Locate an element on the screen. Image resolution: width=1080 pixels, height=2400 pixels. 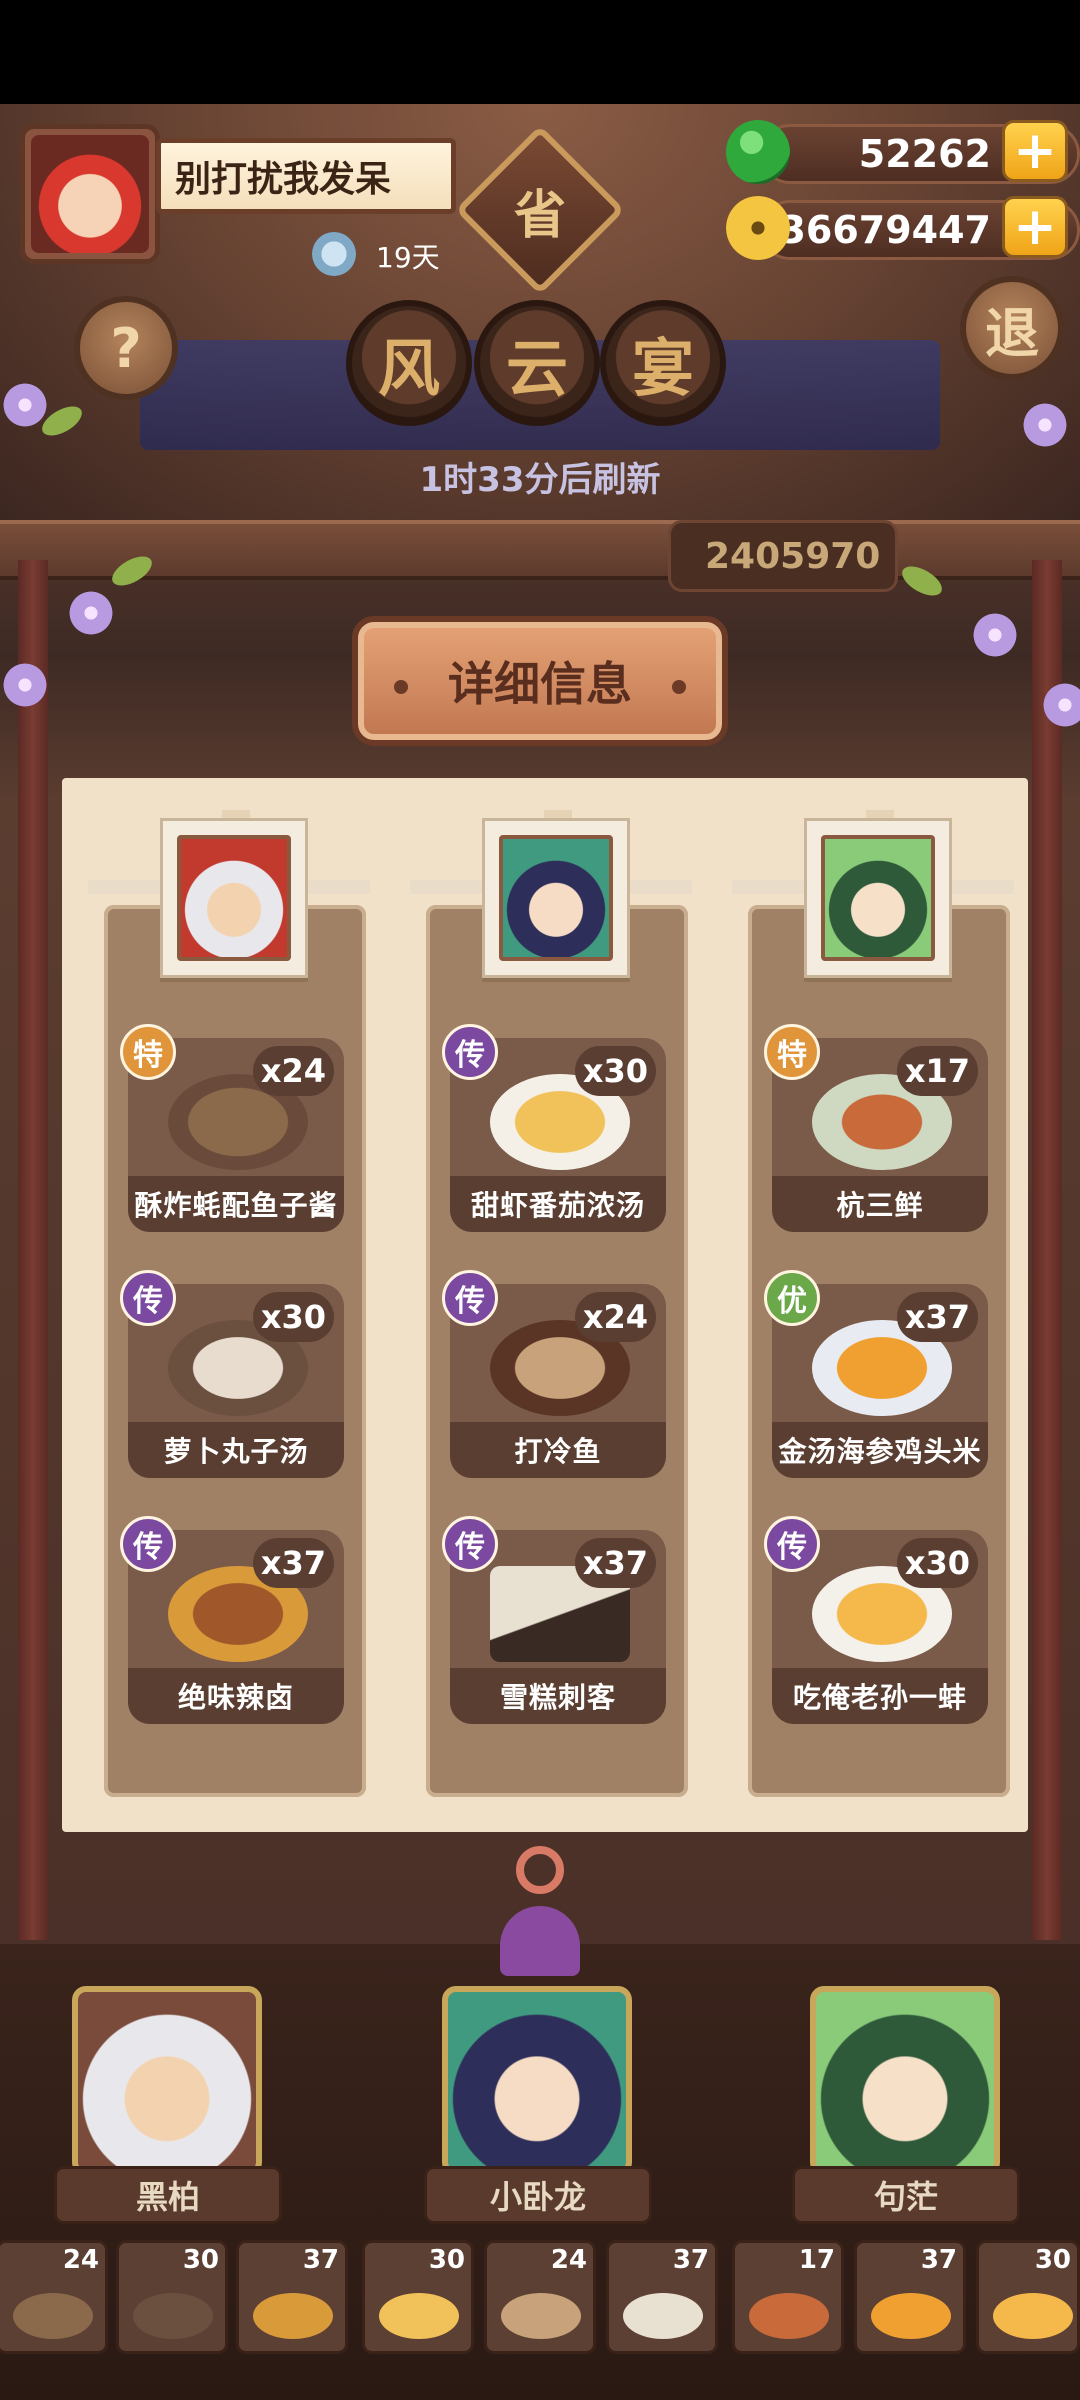
dish-name: 萝卜丸子汤 is located at coordinates (236, 1450).